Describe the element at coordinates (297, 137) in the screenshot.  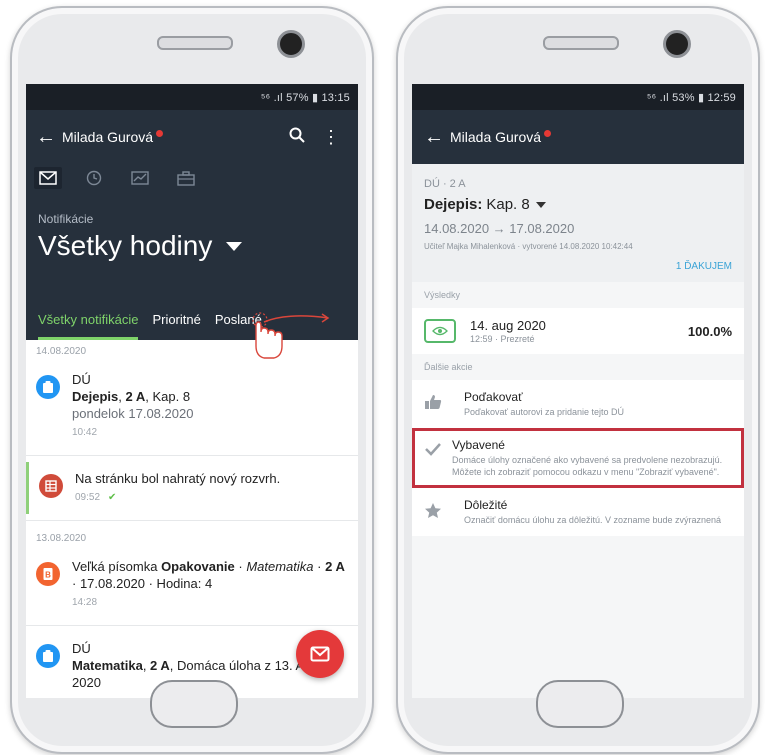
I see `search-icon` at that location.